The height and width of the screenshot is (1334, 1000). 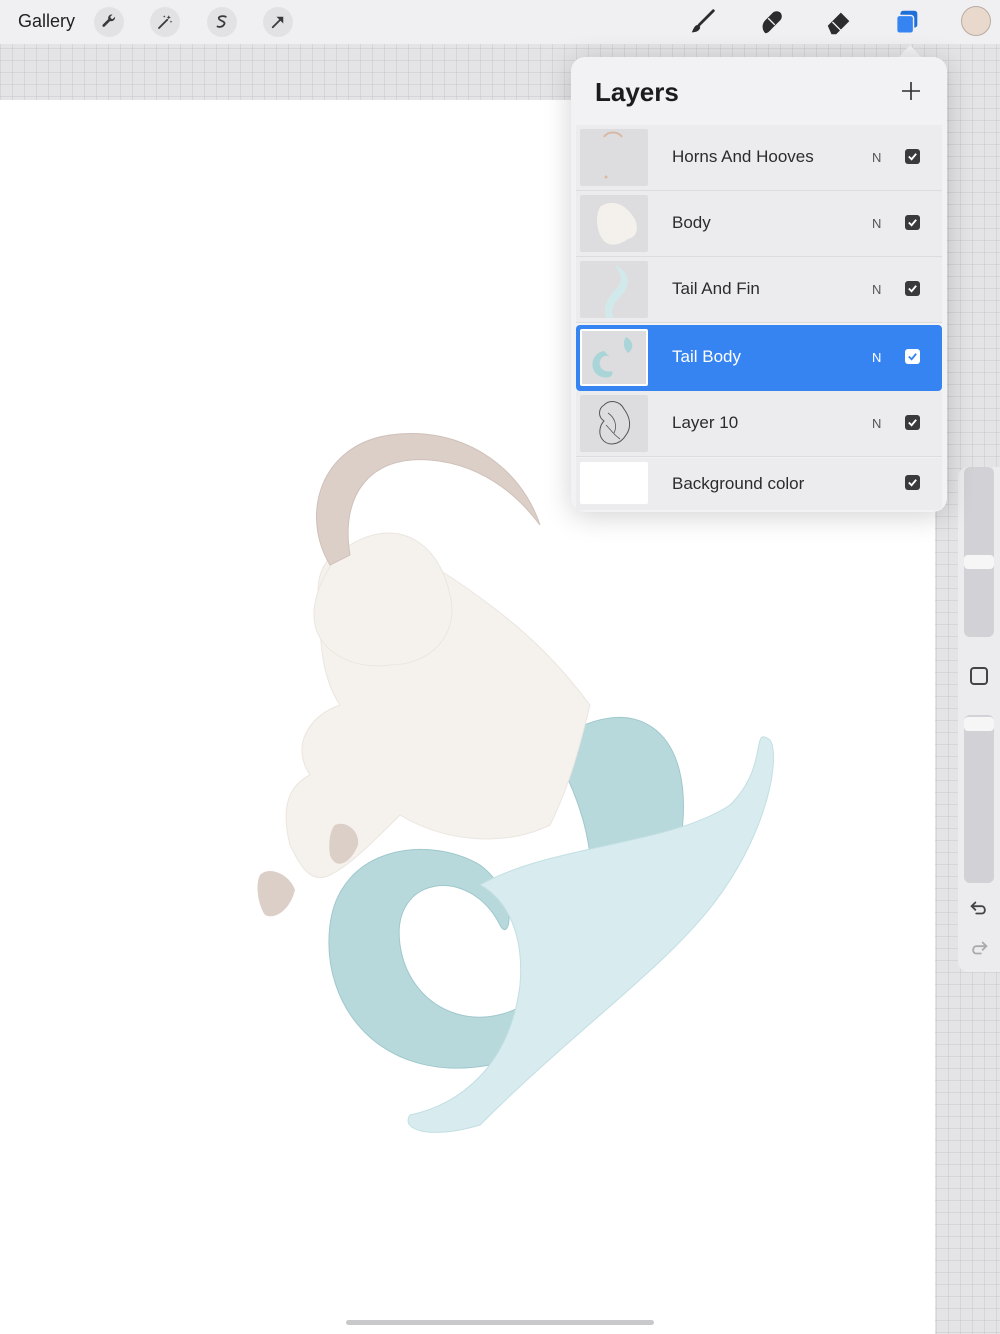 I want to click on brush-icon, so click(x=703, y=22).